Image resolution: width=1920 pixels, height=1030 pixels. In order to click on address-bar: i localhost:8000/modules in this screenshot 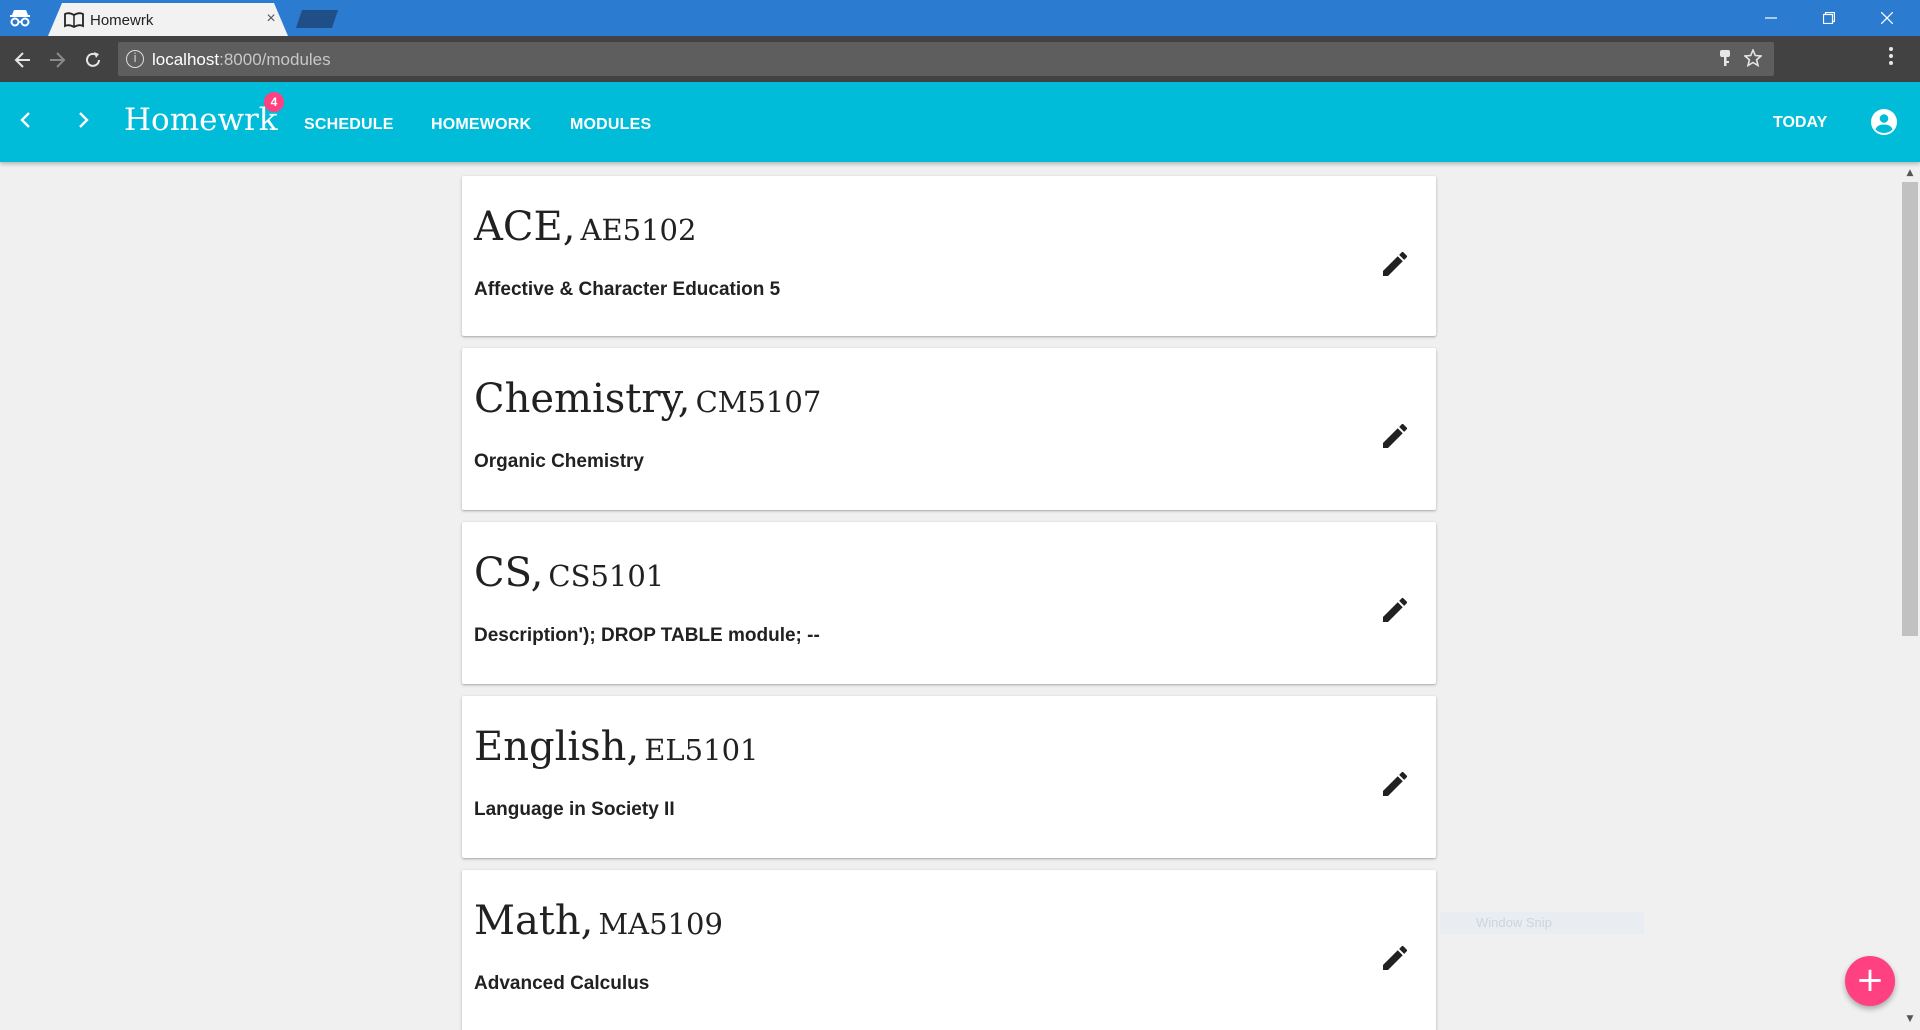, I will do `click(946, 59)`.